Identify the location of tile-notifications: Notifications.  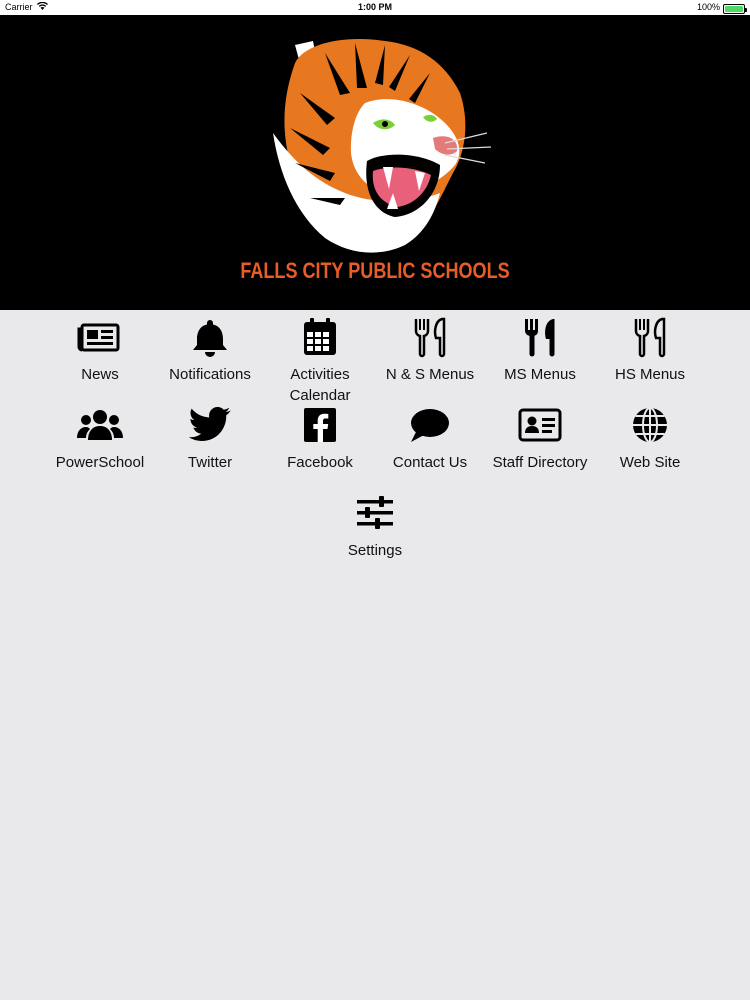
(210, 350).